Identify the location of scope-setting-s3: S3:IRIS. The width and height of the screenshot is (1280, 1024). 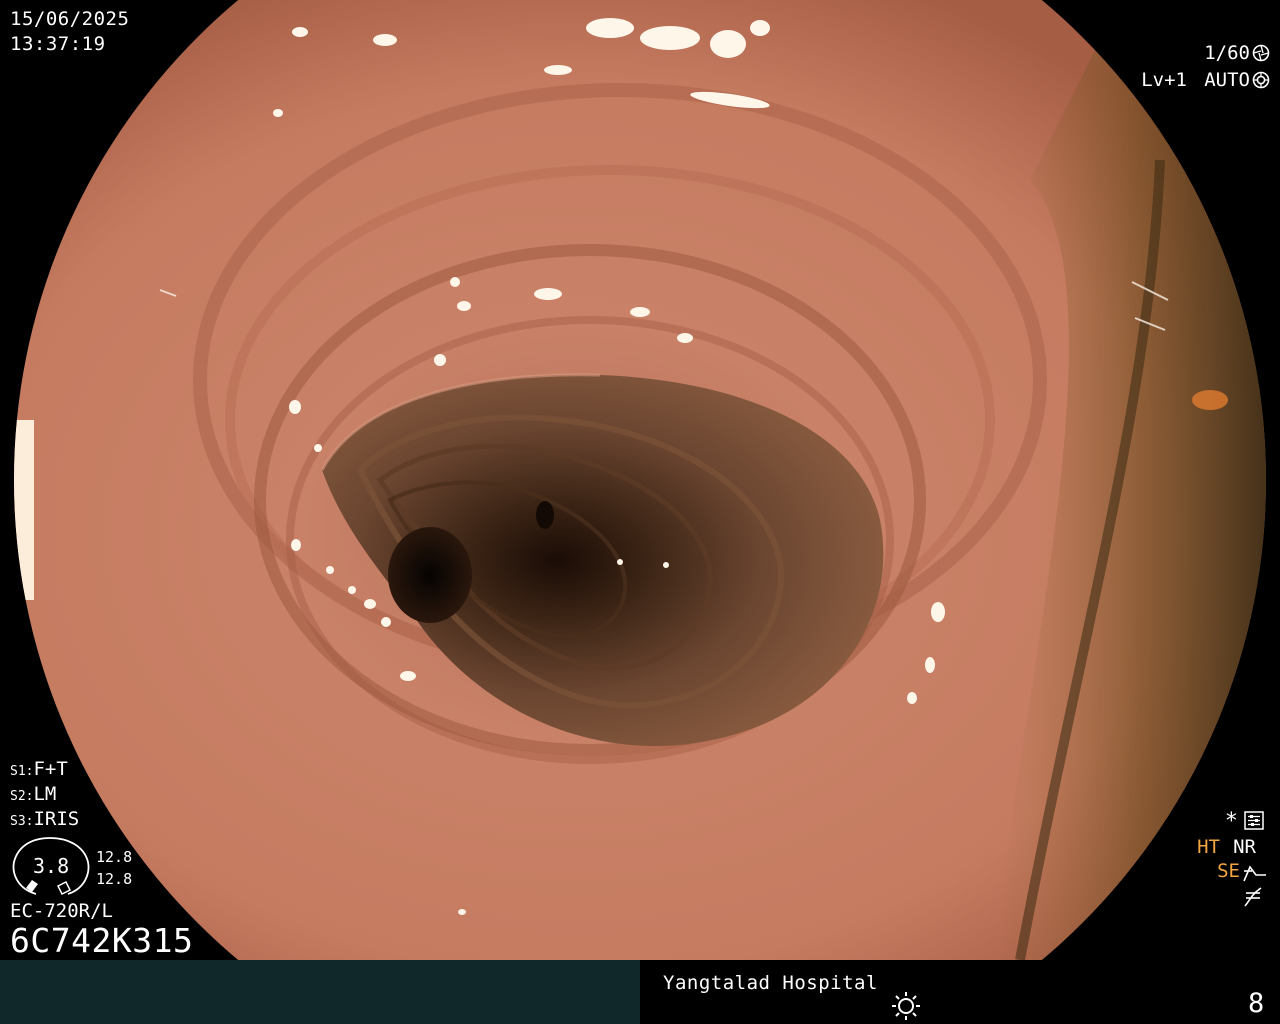
(44, 819).